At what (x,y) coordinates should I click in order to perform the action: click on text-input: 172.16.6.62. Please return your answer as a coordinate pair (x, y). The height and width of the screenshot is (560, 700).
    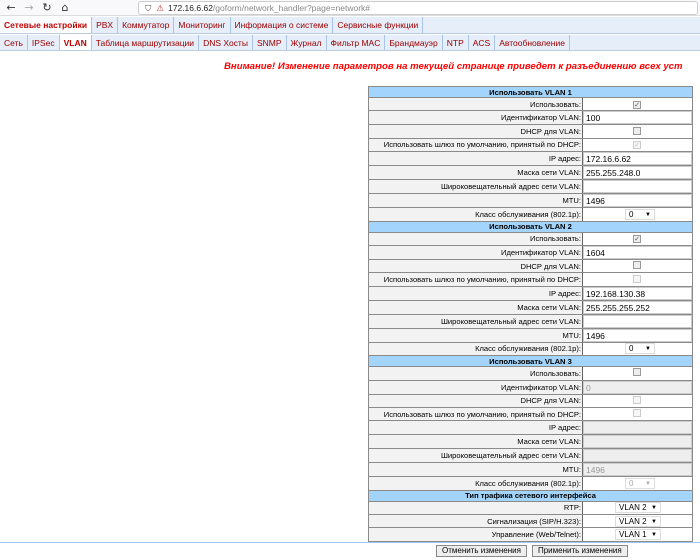
    Looking at the image, I should click on (638, 159).